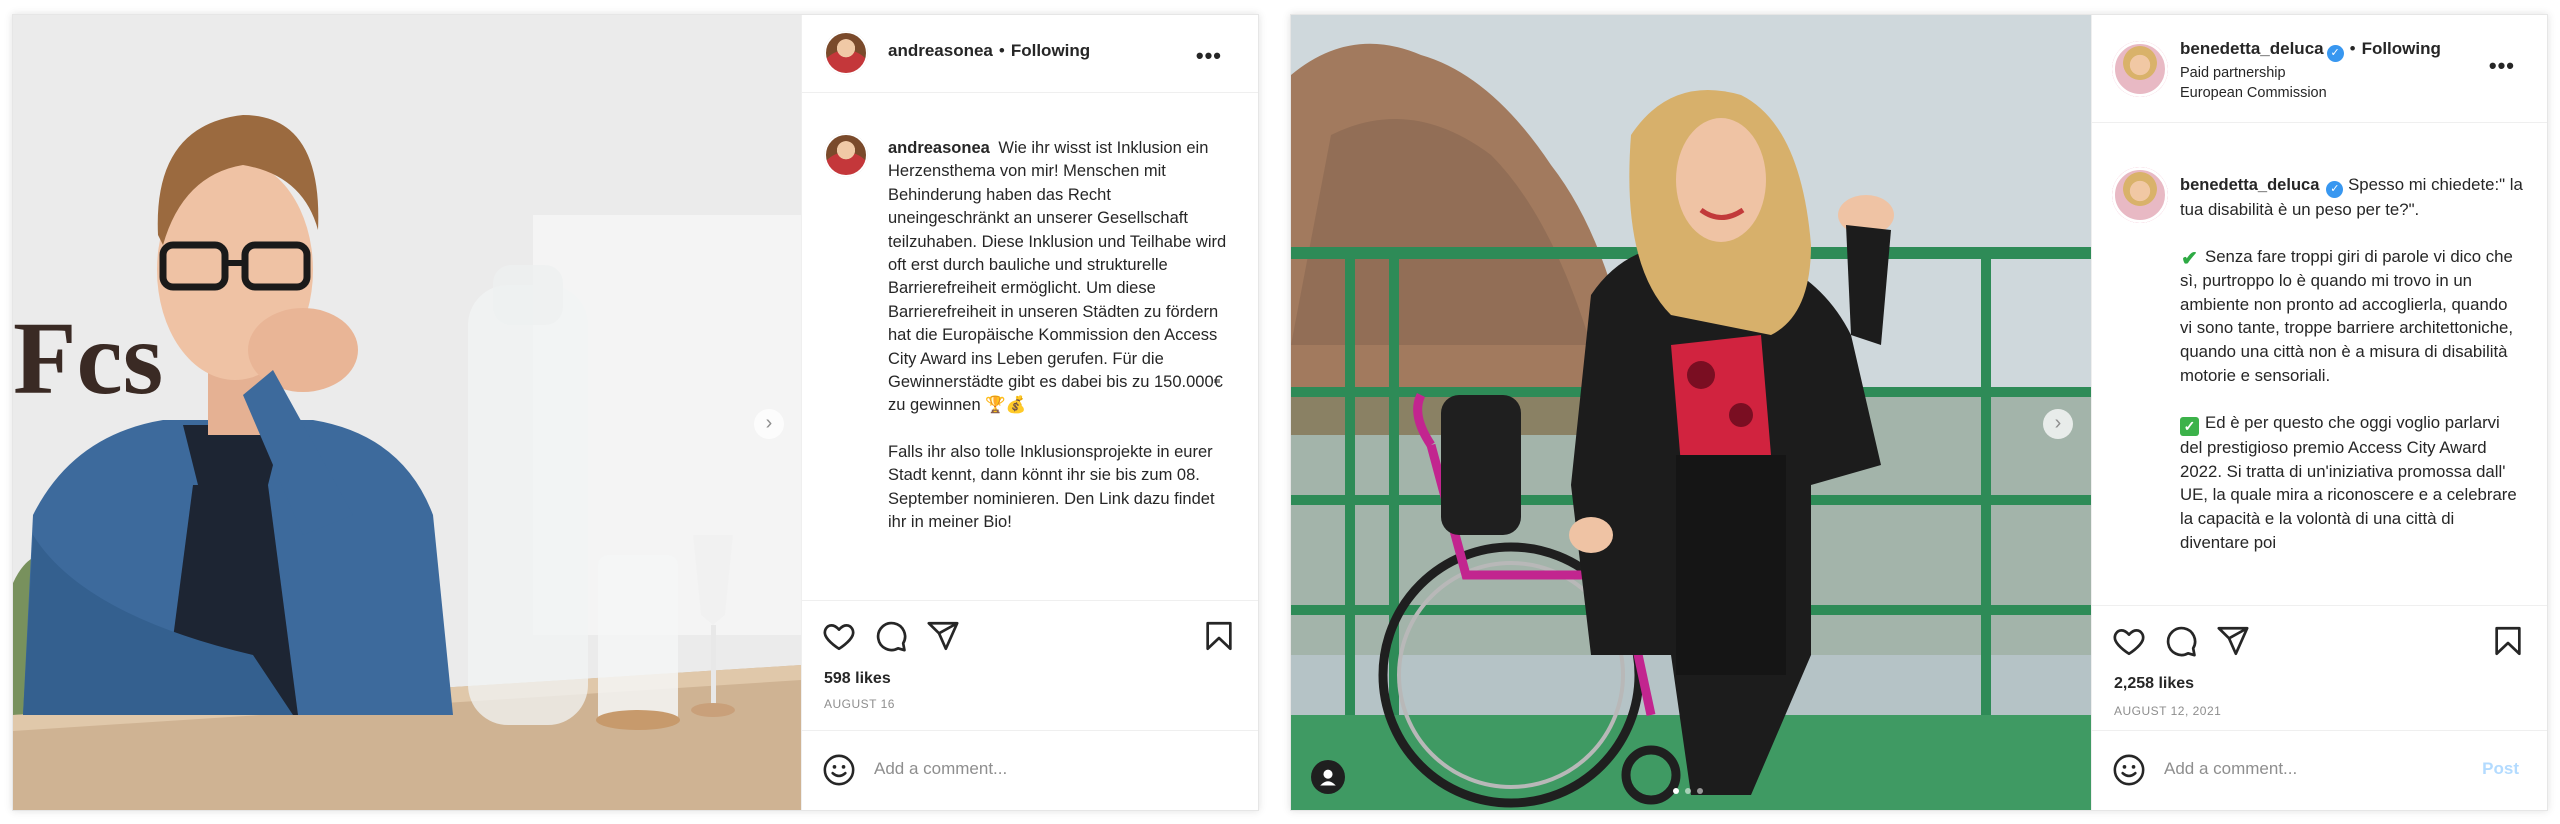 This screenshot has height=824, width=2560. Describe the element at coordinates (939, 148) in the screenshot. I see `caption-username: andreasonea` at that location.